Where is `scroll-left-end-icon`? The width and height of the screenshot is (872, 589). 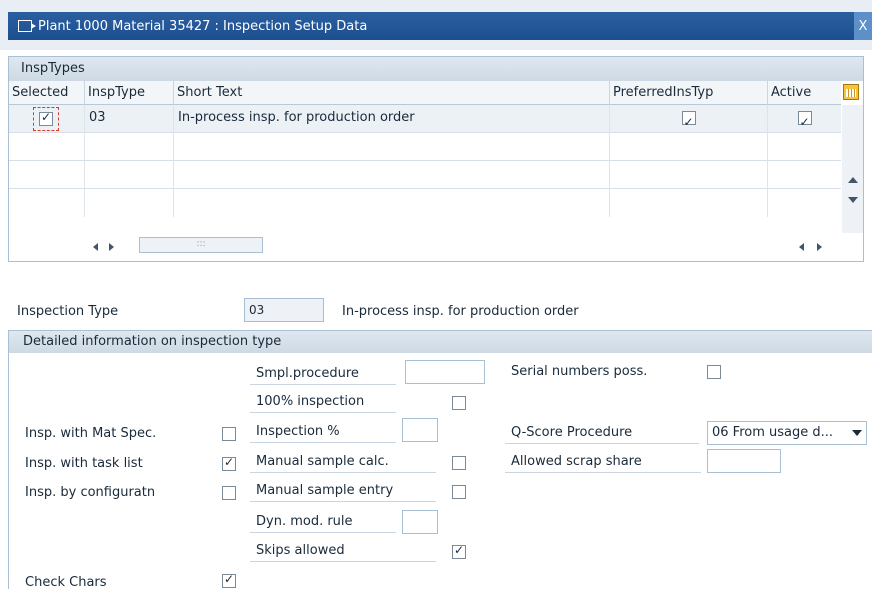
scroll-left-end-icon is located at coordinates (801, 247).